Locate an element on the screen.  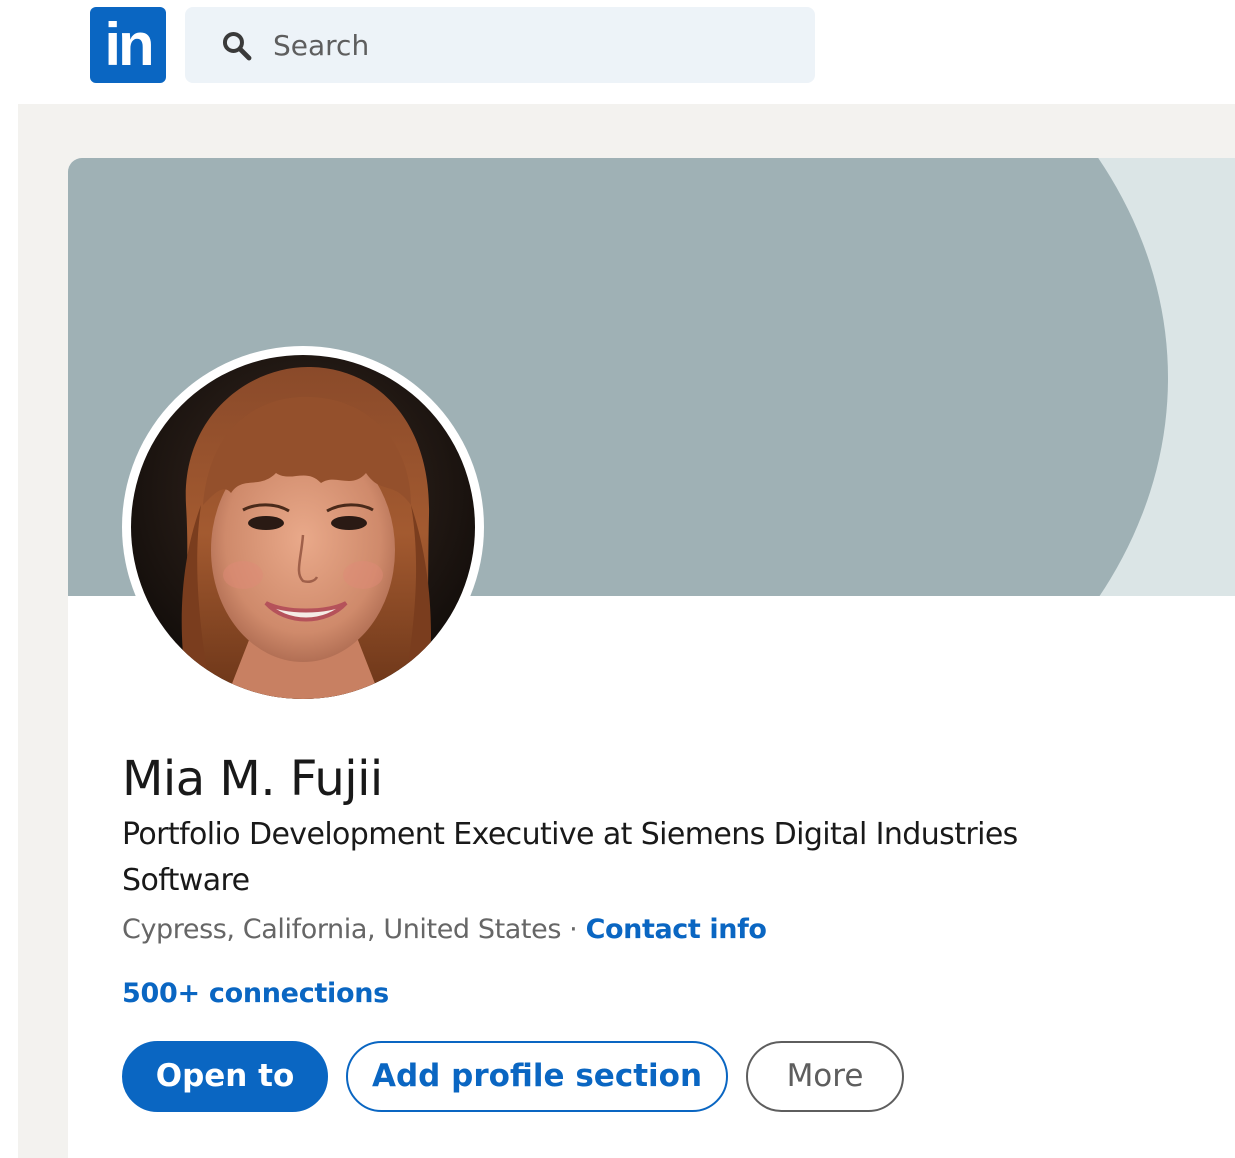
search-input is located at coordinates (533, 45).